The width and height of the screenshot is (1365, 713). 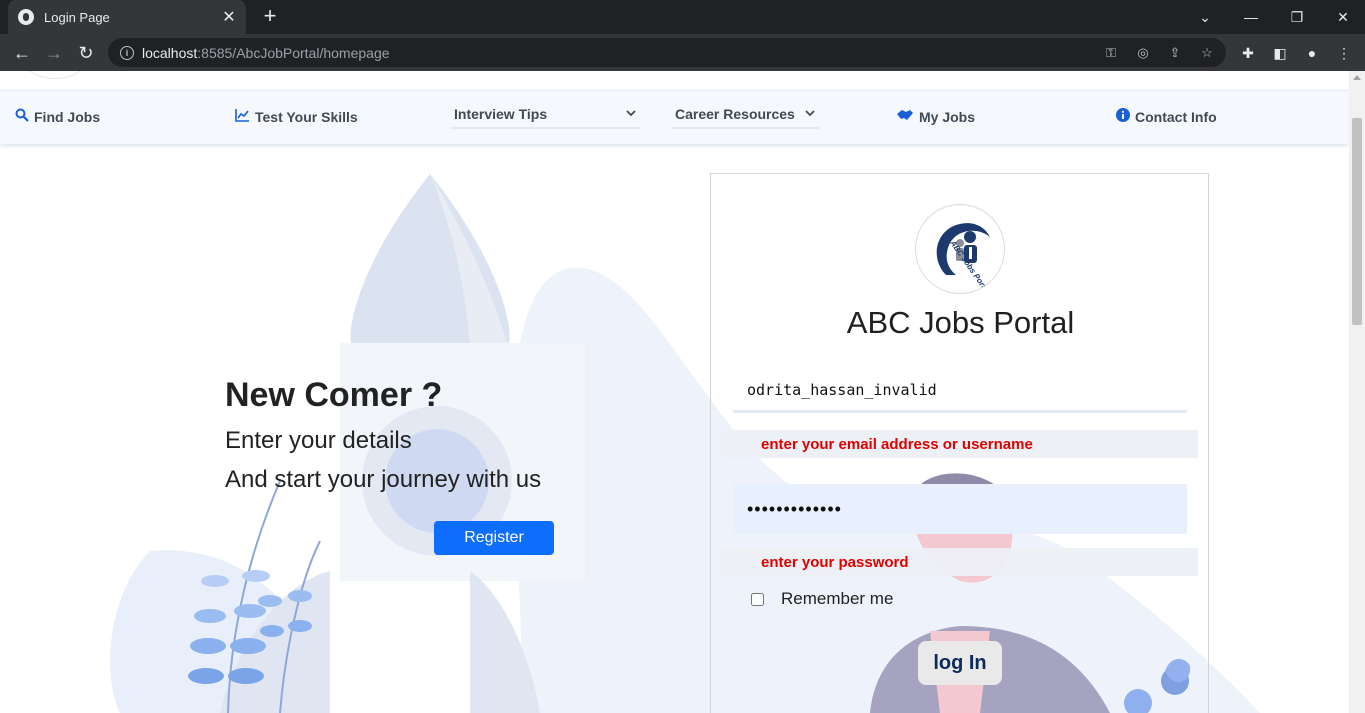 I want to click on nav-career-resources-label: Career Resources, so click(x=735, y=114).